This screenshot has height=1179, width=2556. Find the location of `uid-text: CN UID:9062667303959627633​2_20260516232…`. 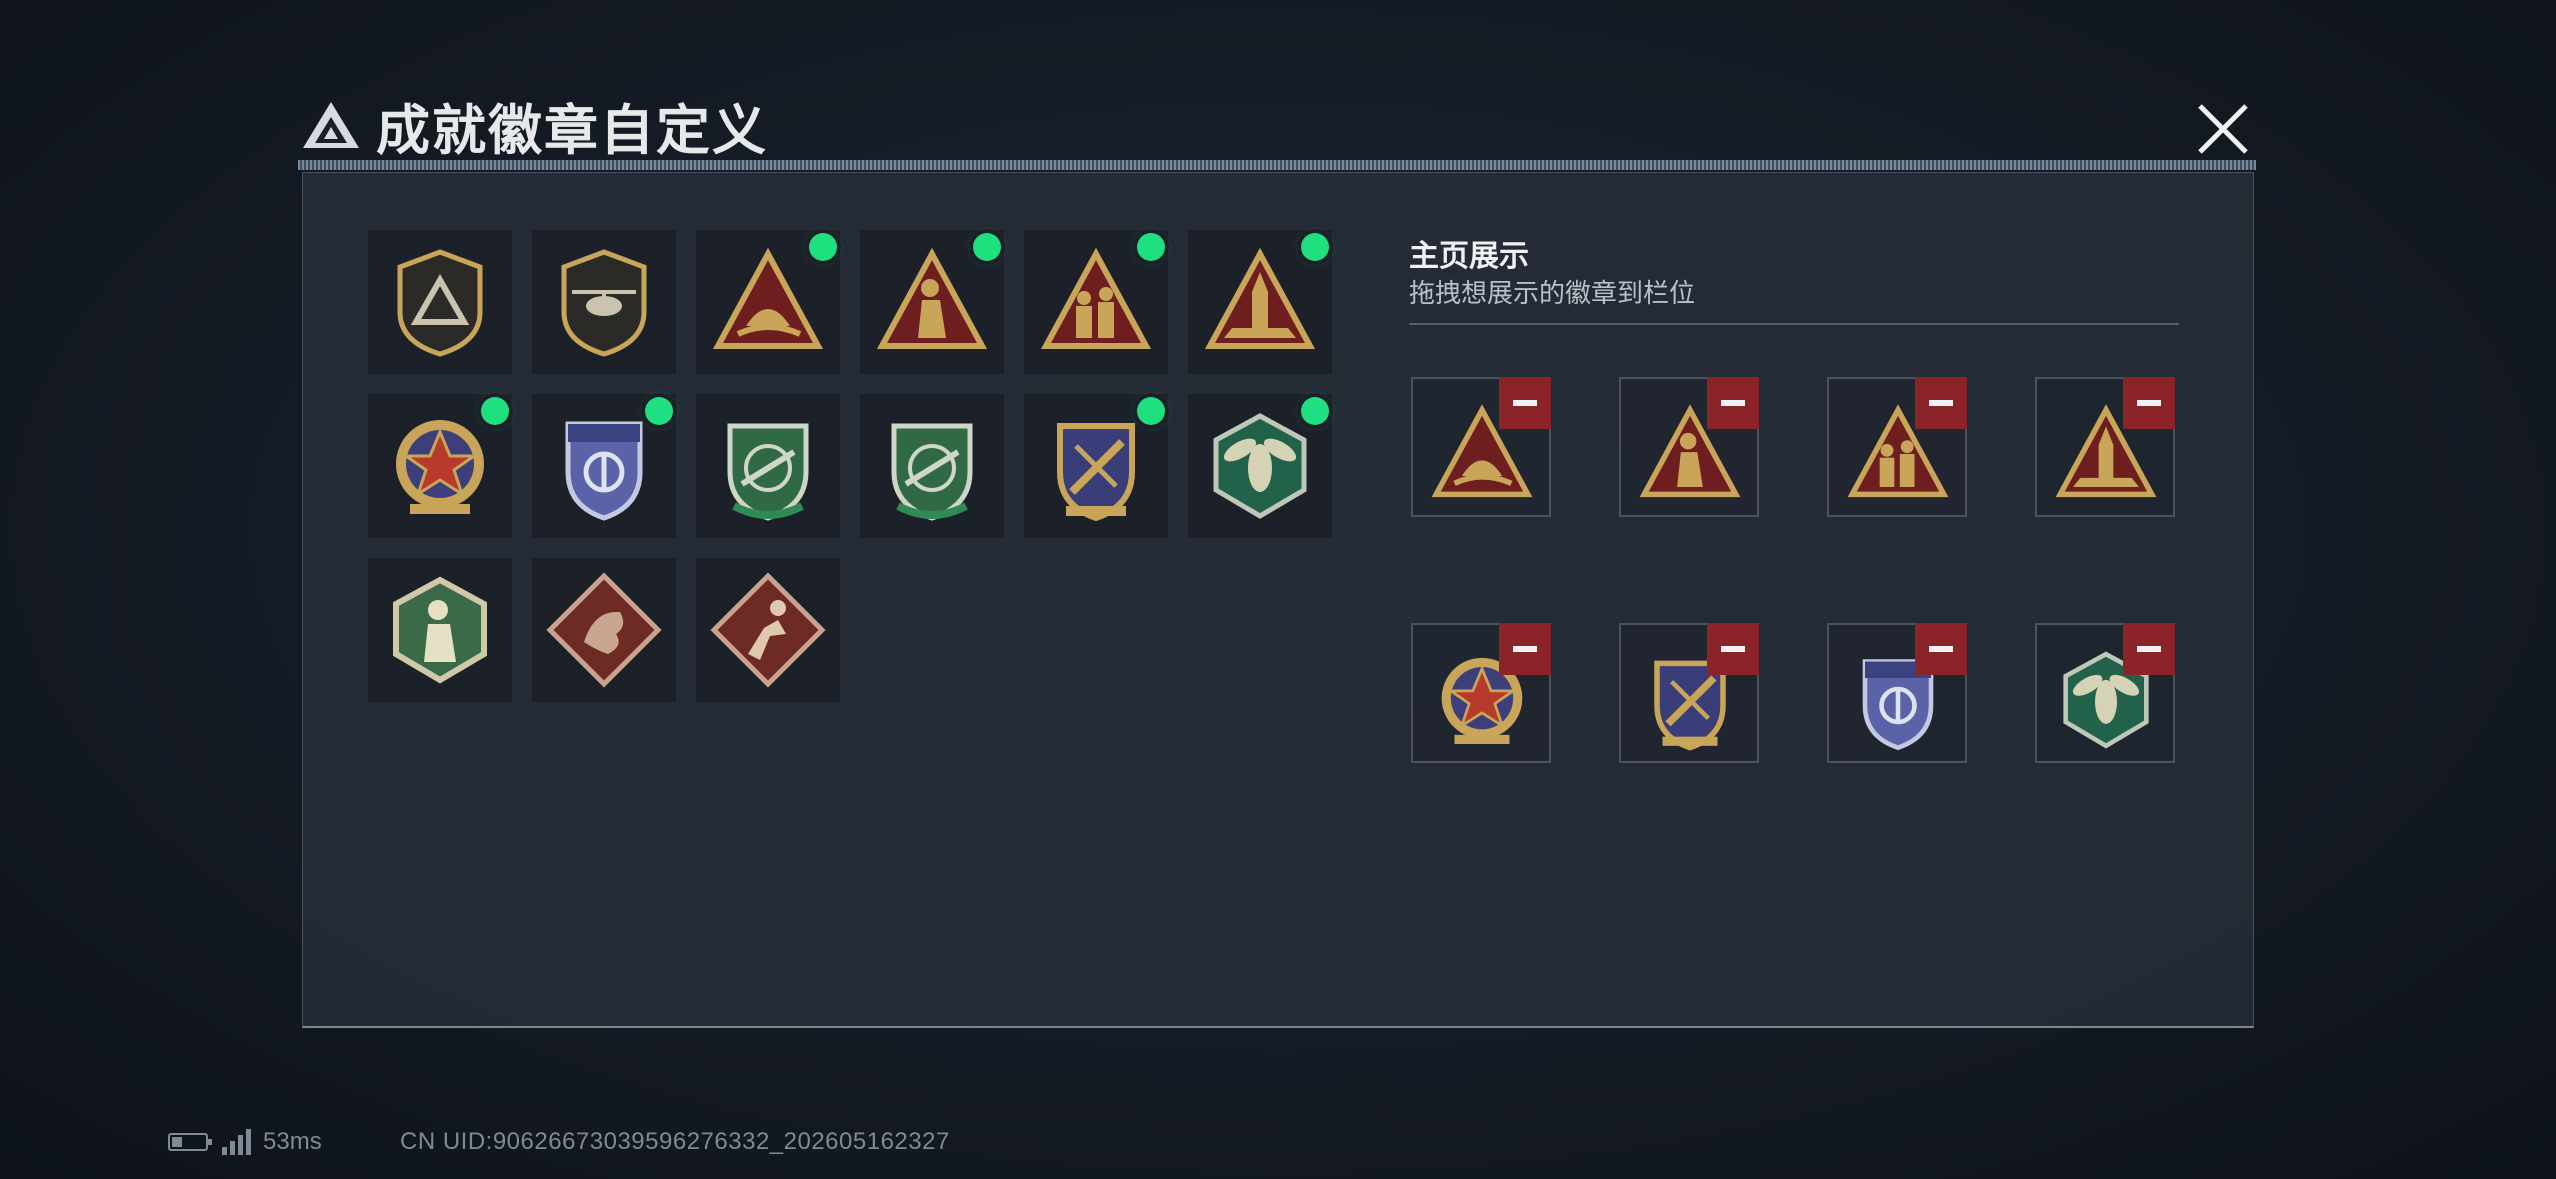

uid-text: CN UID:9062667303959627633​2_20260516232… is located at coordinates (675, 1141).